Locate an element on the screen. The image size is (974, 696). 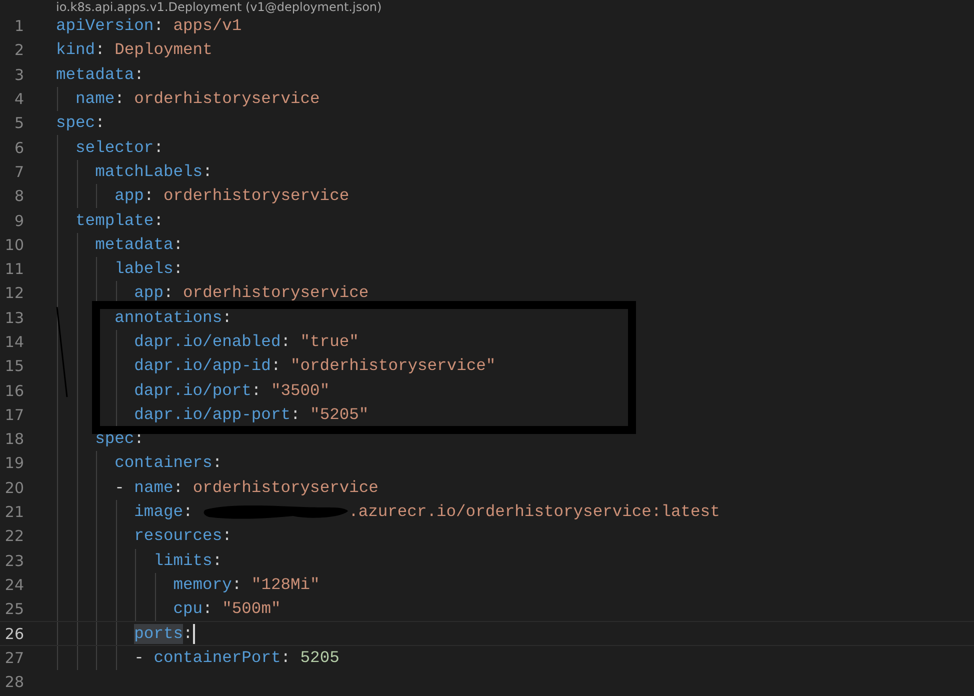
text-cursor is located at coordinates (193, 634).